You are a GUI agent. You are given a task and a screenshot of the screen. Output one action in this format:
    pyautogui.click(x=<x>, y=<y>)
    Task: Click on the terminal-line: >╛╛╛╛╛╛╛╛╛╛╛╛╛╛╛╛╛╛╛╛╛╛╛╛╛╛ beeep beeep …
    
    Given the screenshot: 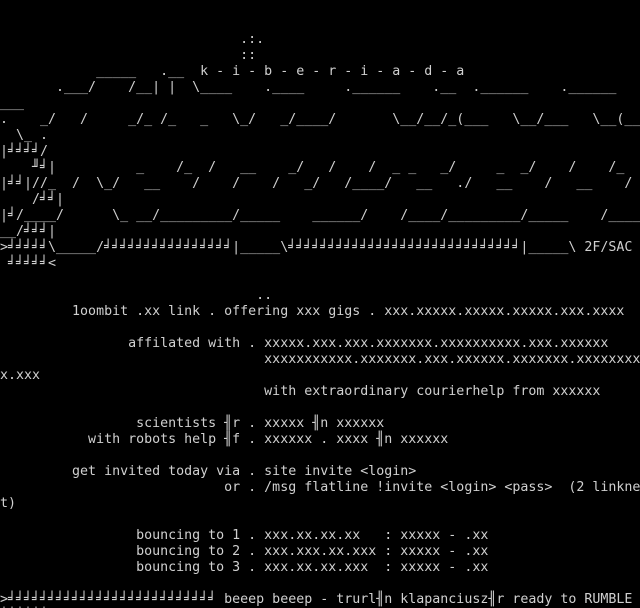 What is the action you would take?
    pyautogui.click(x=316, y=599)
    